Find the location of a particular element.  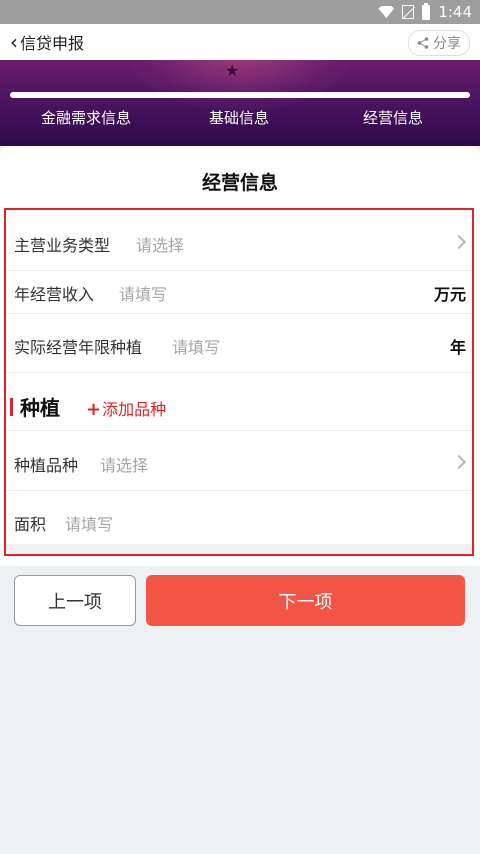

share-icon is located at coordinates (423, 43).